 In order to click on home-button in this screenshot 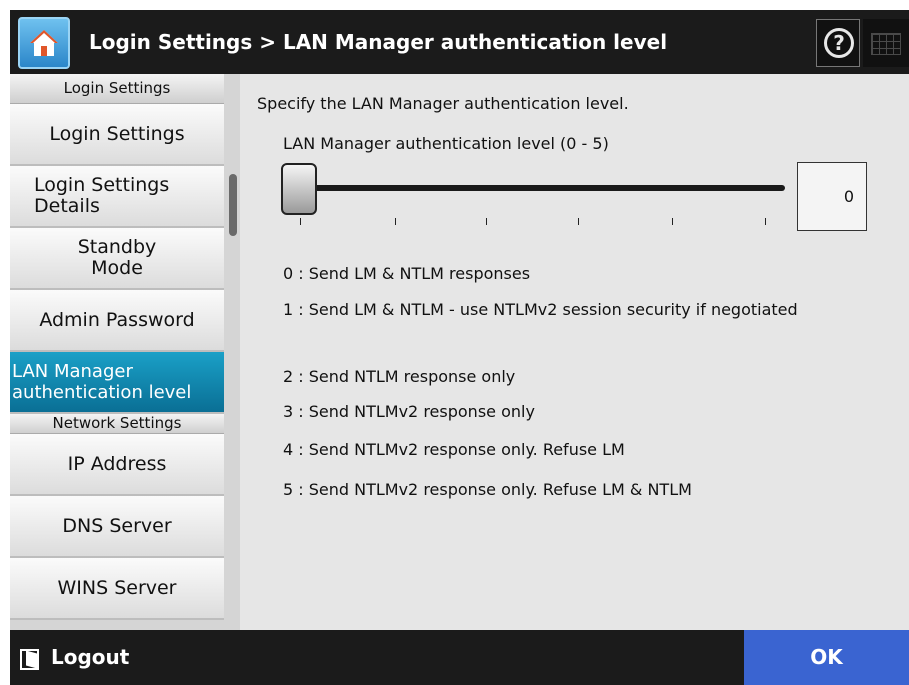, I will do `click(44, 43)`.